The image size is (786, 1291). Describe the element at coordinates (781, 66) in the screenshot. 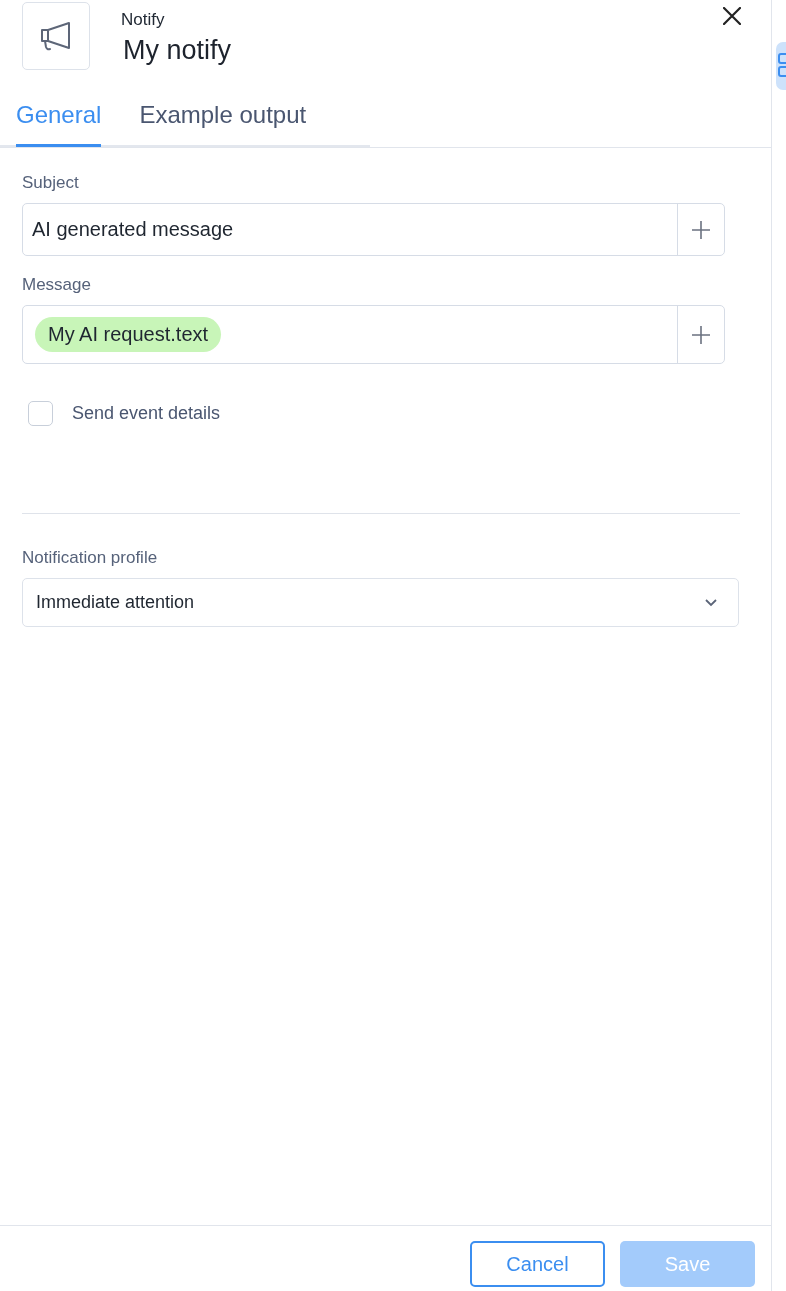

I see `grid-icon` at that location.